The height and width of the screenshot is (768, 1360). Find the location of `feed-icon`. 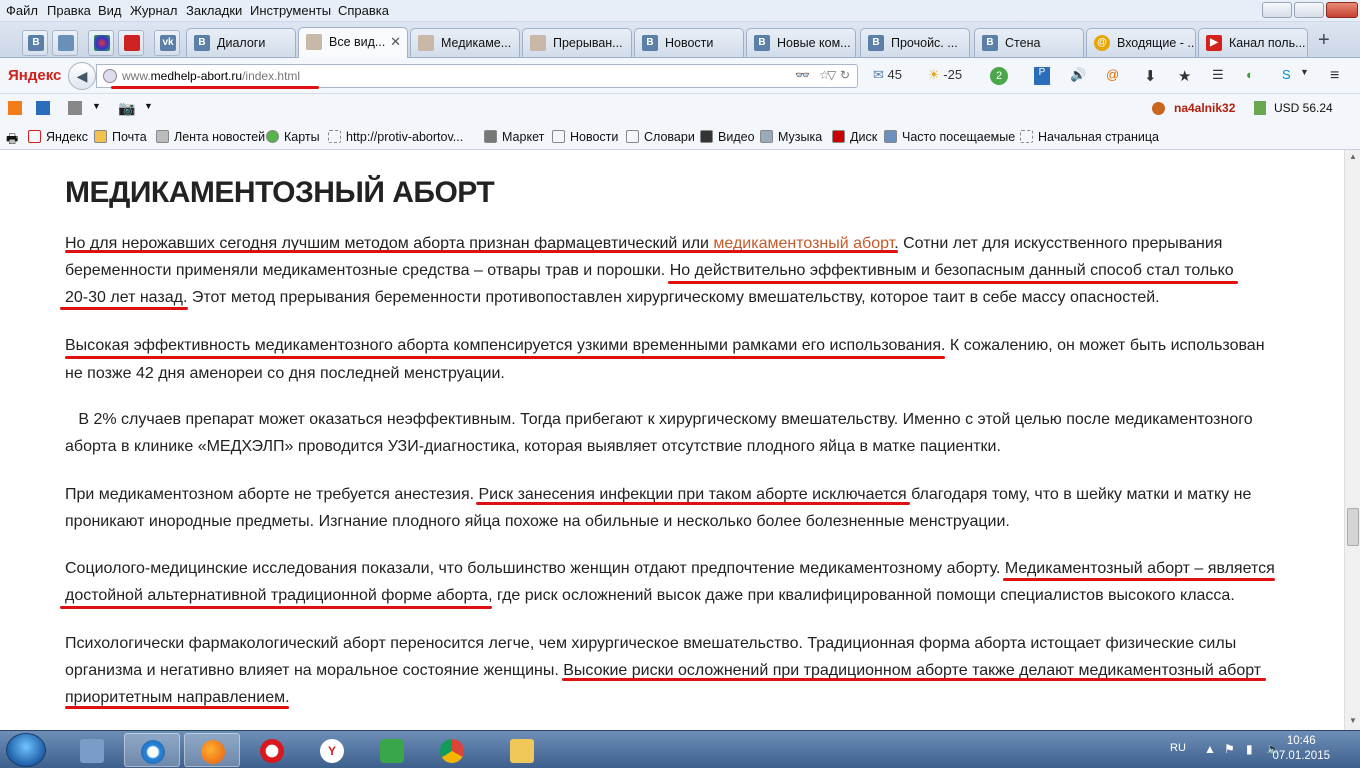

feed-icon is located at coordinates (162, 136).